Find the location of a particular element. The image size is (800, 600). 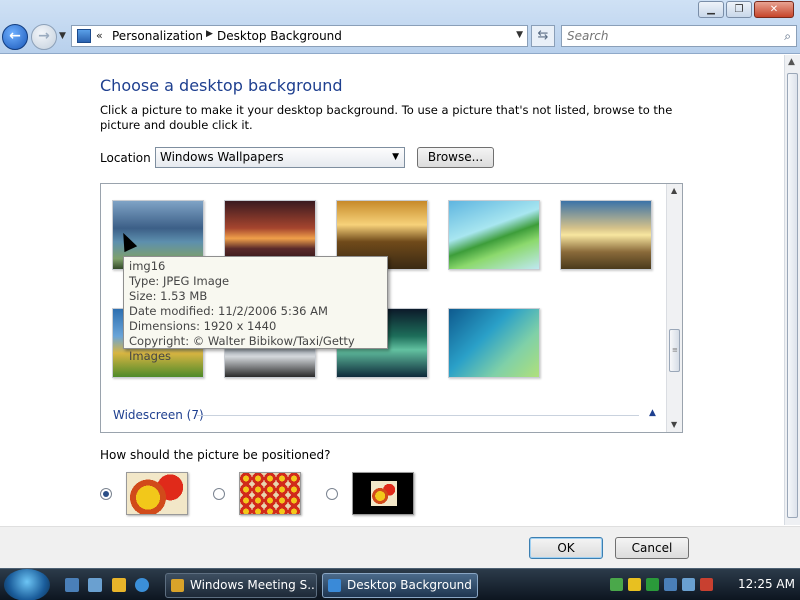

ok-button: OK is located at coordinates (566, 548).